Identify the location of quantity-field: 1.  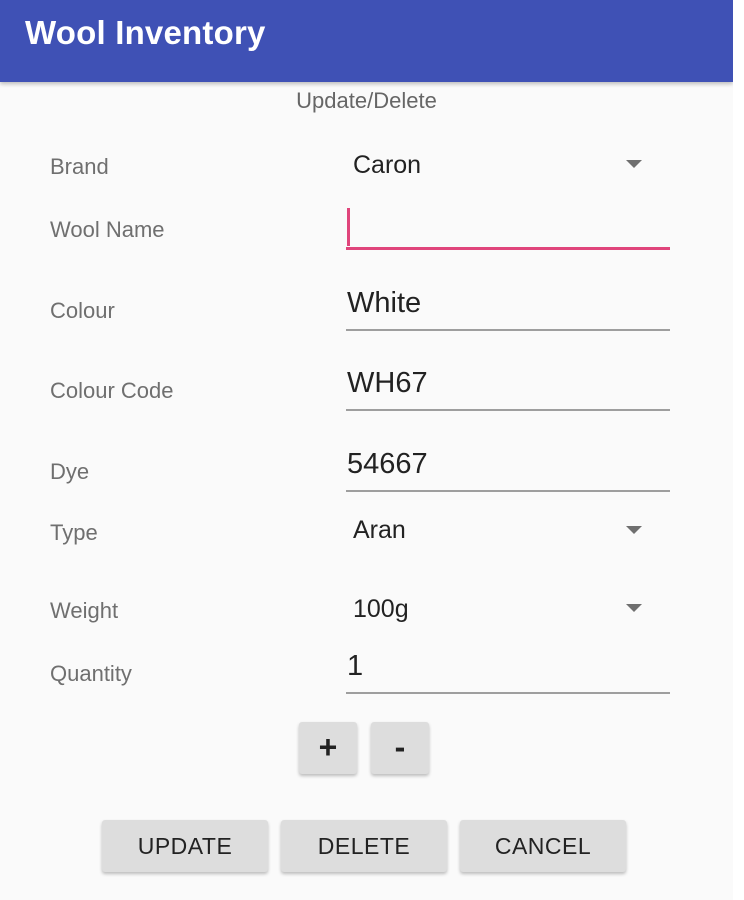
(508, 672).